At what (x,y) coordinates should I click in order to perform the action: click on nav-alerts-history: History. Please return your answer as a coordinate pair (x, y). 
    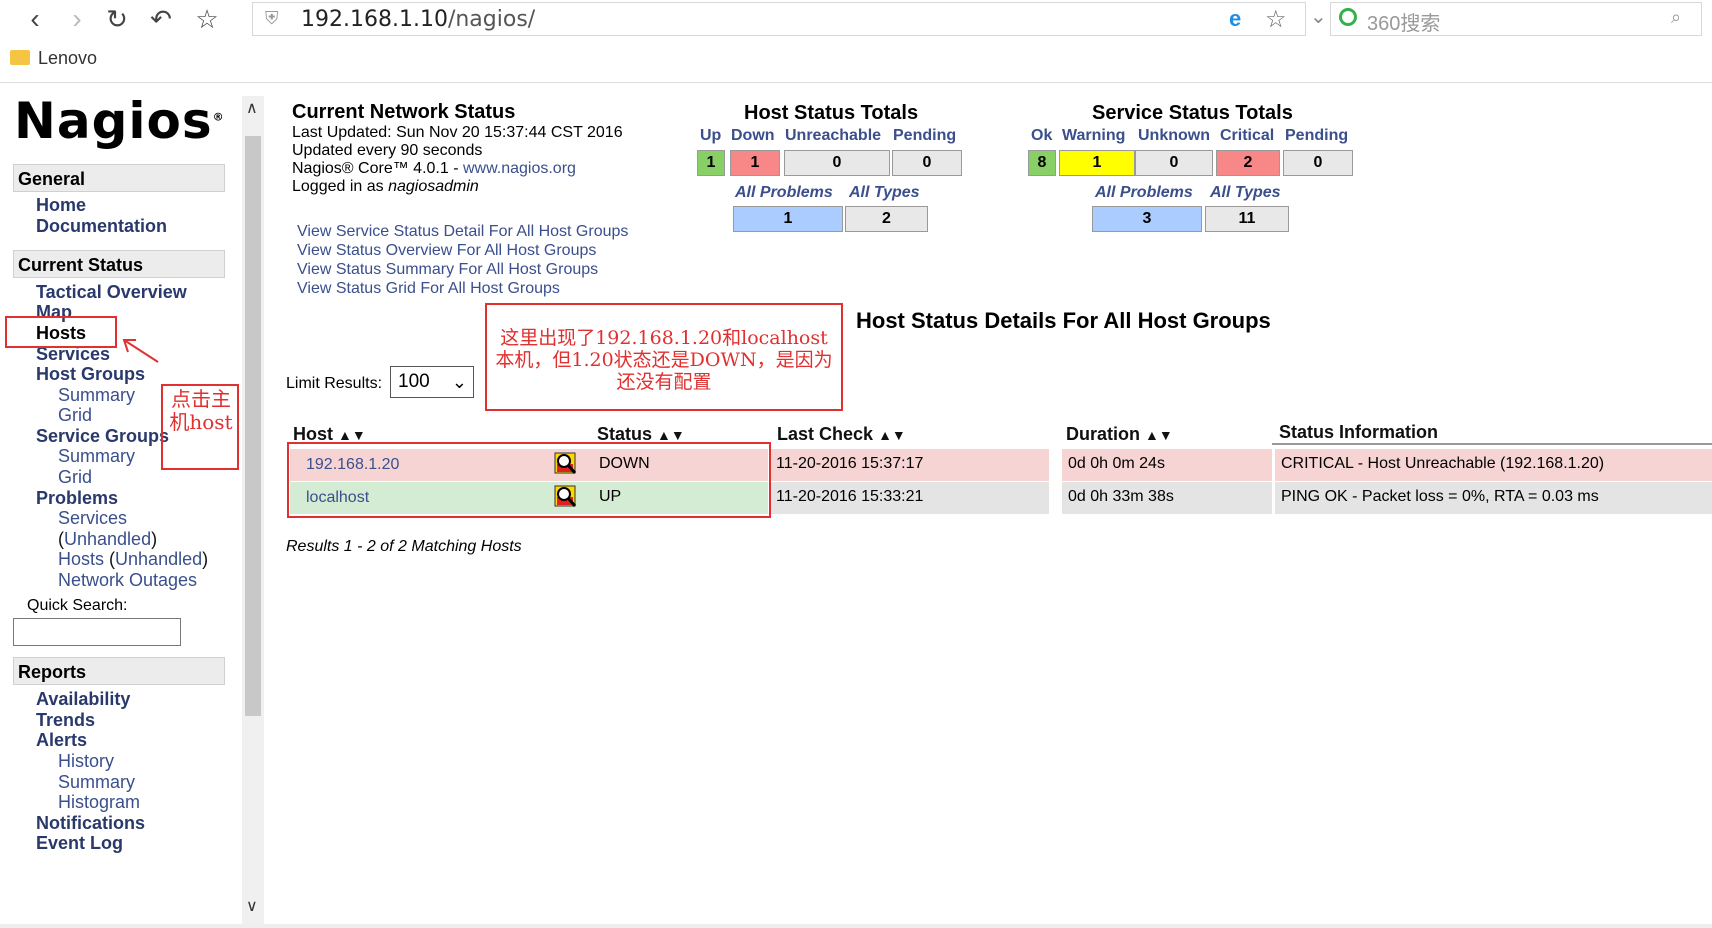
    Looking at the image, I should click on (86, 761).